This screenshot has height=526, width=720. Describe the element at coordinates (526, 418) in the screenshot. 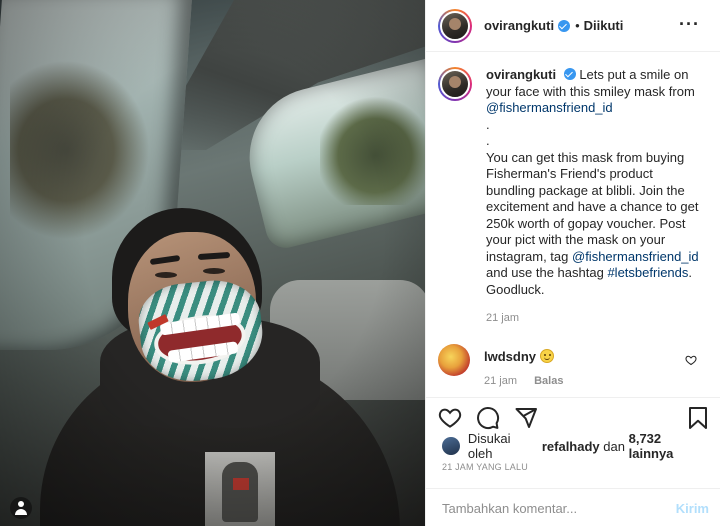

I see `share-send-icon` at that location.